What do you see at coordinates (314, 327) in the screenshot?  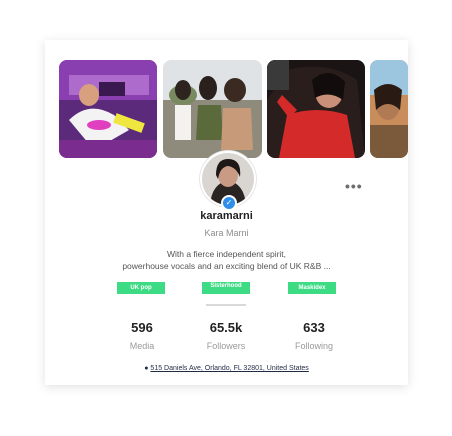 I see `following-count: 633` at bounding box center [314, 327].